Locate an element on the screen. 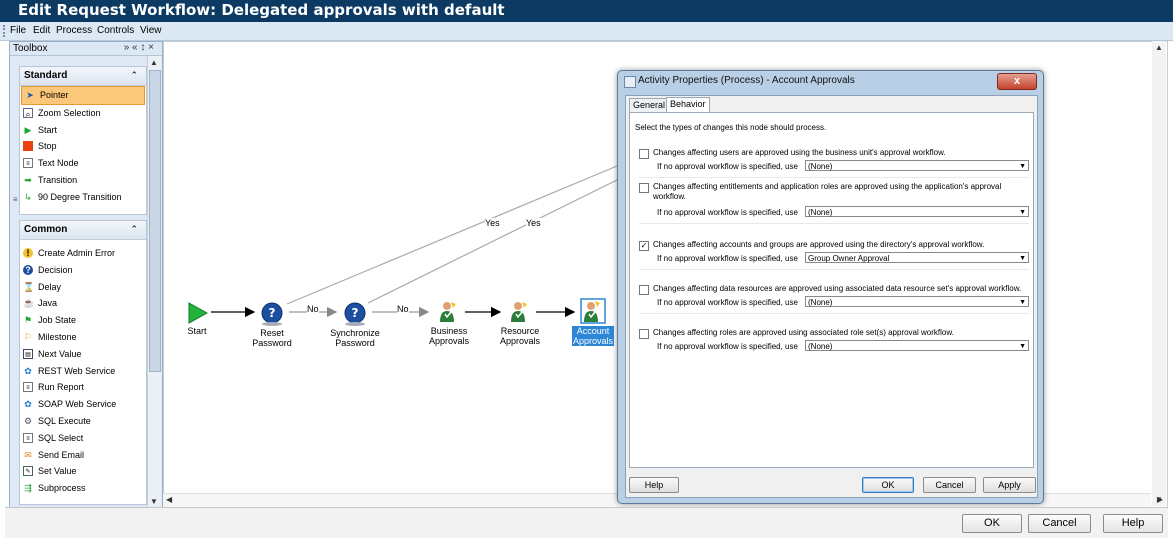  node-label: Start is located at coordinates (197, 331).